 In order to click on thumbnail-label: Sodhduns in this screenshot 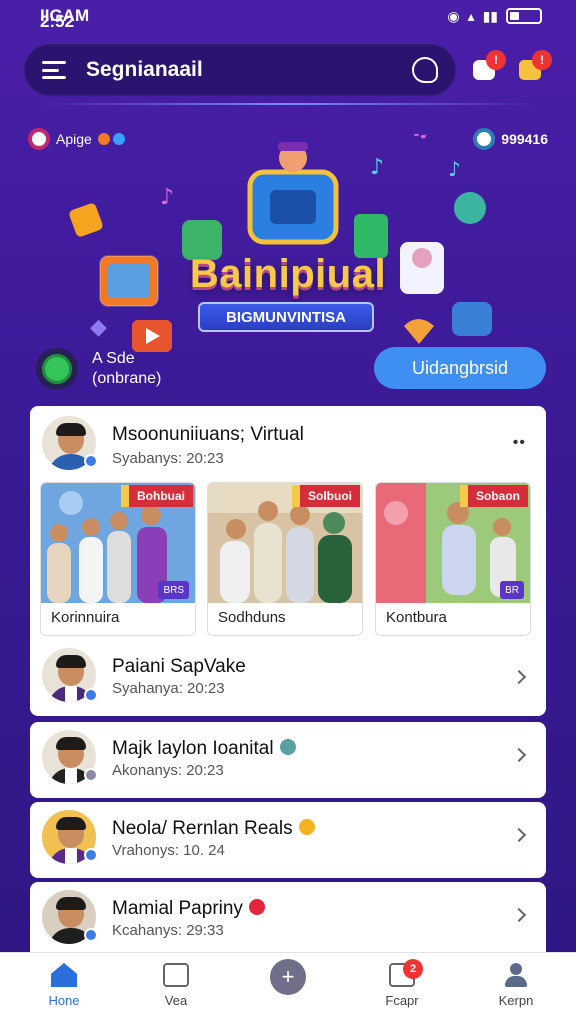, I will do `click(252, 617)`.